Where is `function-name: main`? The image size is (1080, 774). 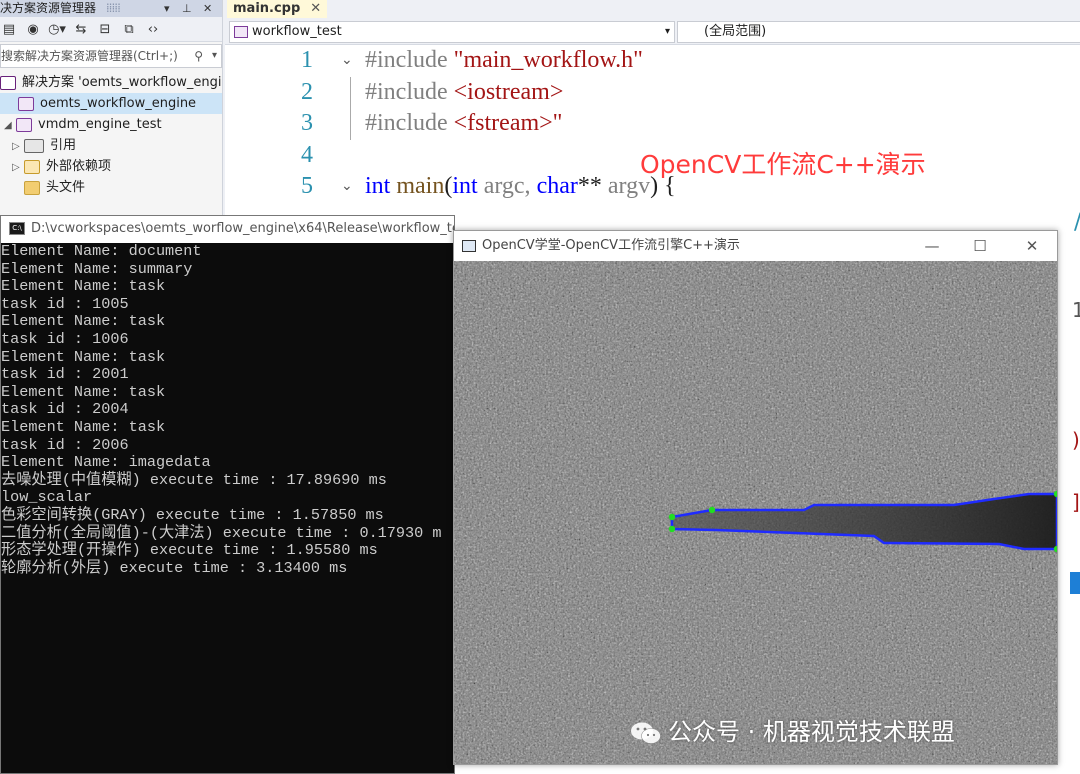
function-name: main is located at coordinates (417, 186).